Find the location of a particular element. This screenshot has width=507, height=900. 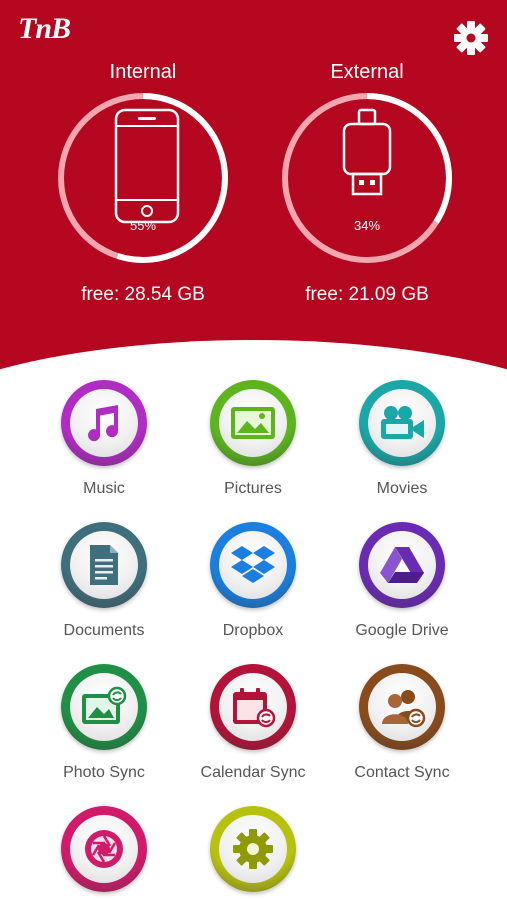

internal-free: free: 28.54 GB is located at coordinates (143, 294).